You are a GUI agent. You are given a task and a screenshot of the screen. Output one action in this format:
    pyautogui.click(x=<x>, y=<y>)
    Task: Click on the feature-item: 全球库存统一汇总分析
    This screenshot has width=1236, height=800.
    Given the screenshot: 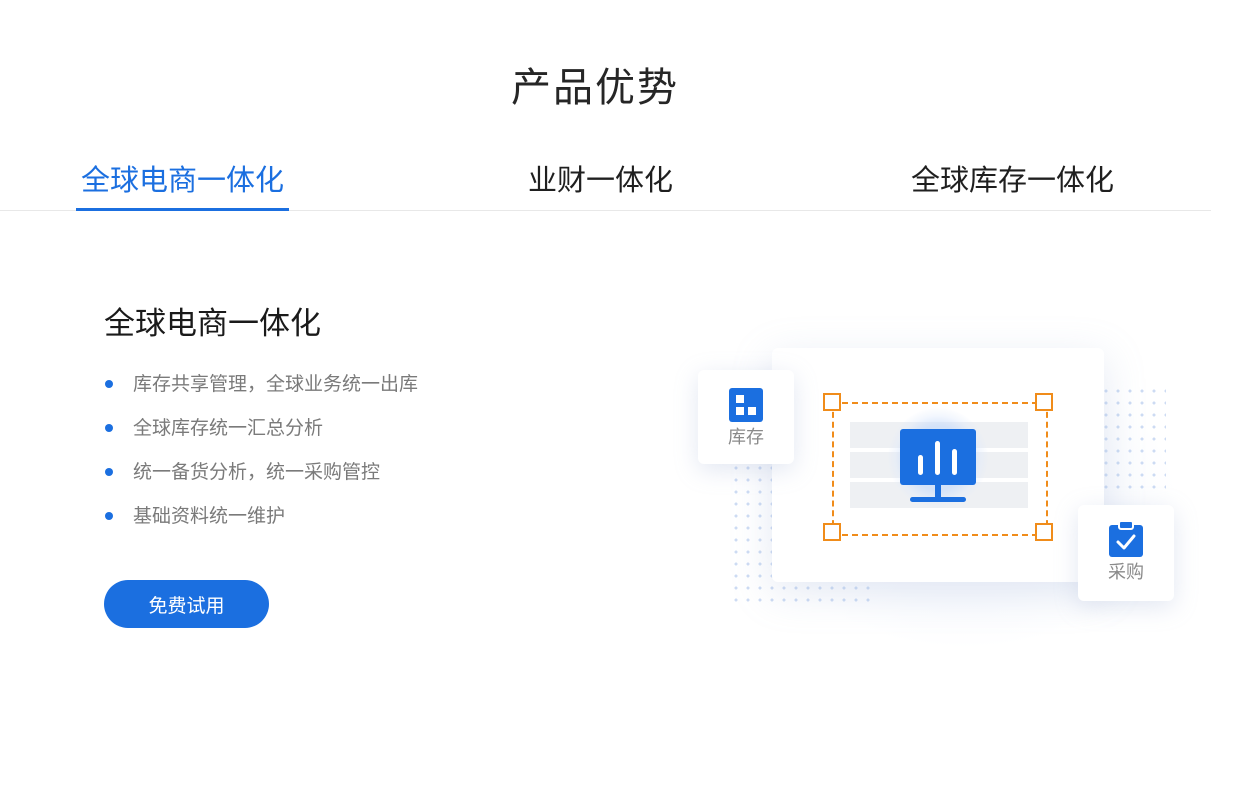 What is the action you would take?
    pyautogui.click(x=261, y=428)
    